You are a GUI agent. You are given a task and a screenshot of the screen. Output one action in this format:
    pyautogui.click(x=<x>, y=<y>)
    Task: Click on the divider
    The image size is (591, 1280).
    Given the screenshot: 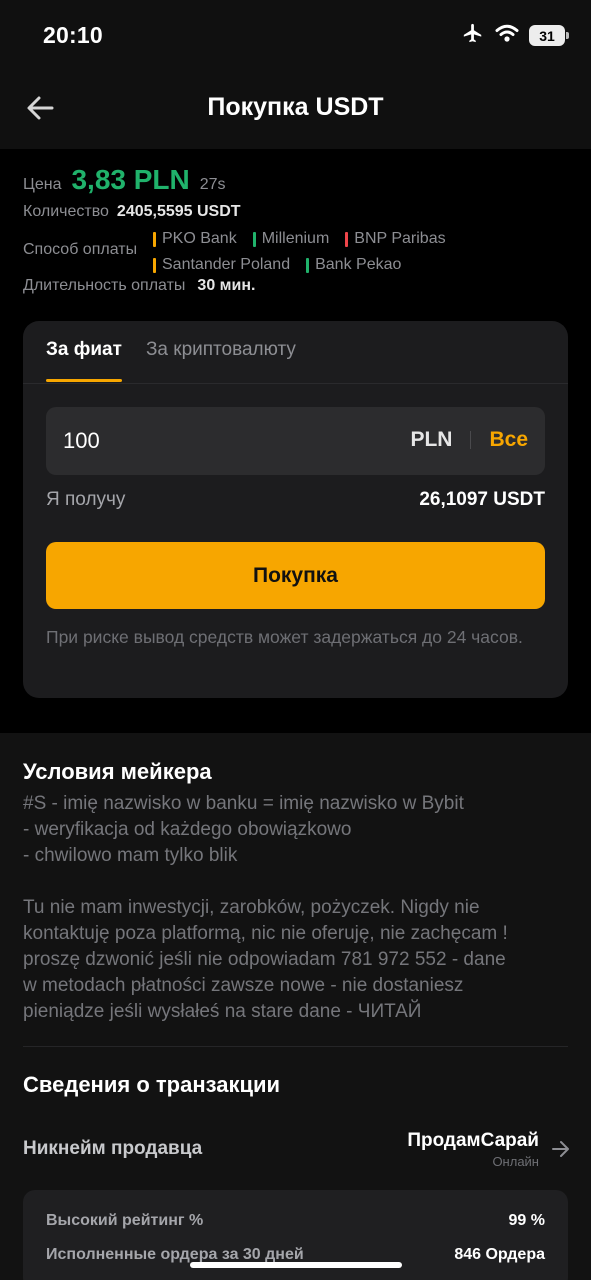 What is the action you would take?
    pyautogui.click(x=471, y=440)
    